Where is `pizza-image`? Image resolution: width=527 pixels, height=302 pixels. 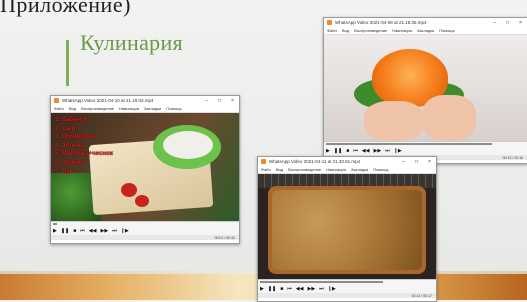 pizza-image is located at coordinates (347, 230).